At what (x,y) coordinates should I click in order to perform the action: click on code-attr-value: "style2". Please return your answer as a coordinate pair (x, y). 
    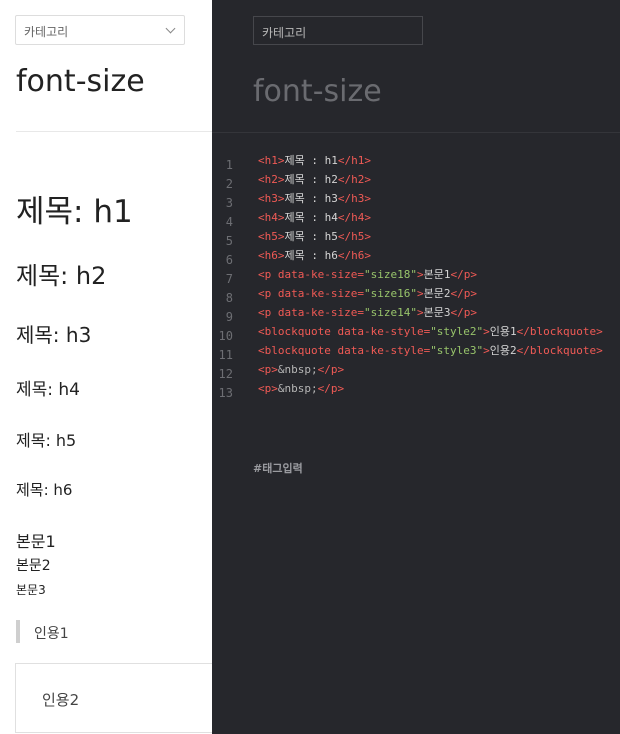
    Looking at the image, I should click on (457, 331).